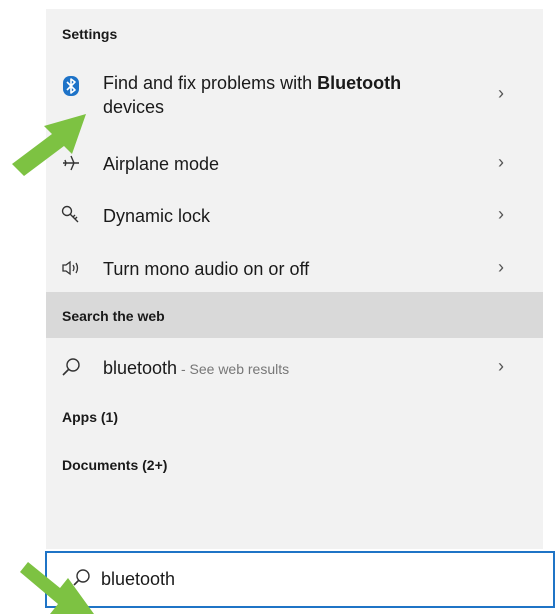  What do you see at coordinates (359, 83) in the screenshot?
I see `label-bold-text: Bluetooth` at bounding box center [359, 83].